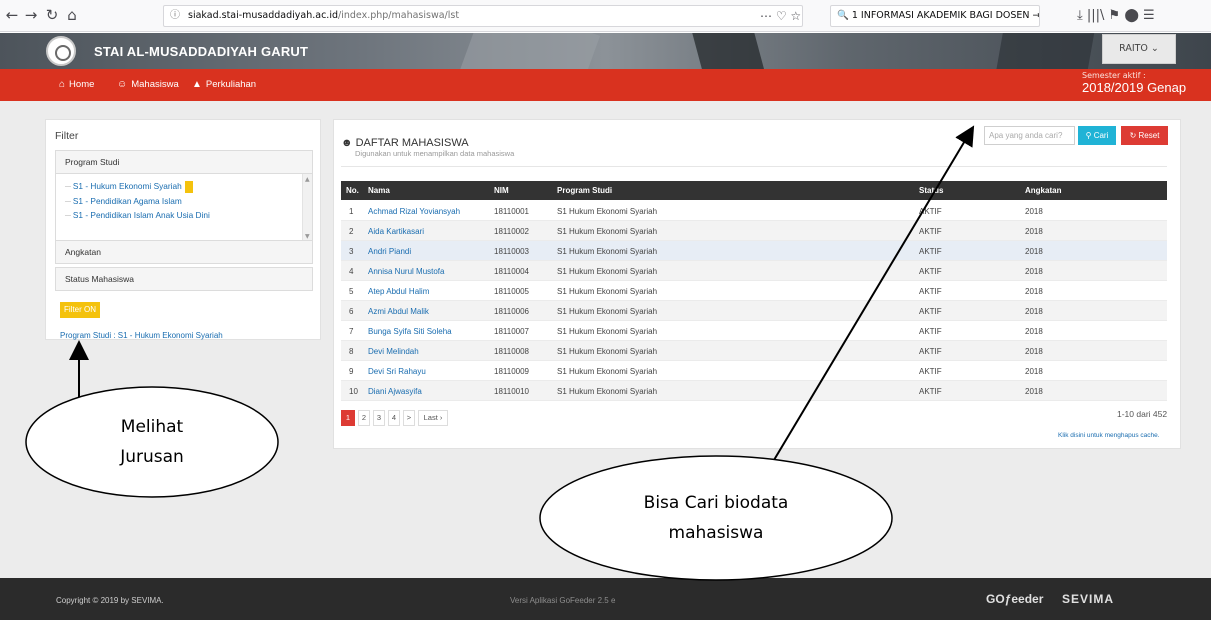 Image resolution: width=1211 pixels, height=620 pixels. What do you see at coordinates (409, 418) in the screenshot?
I see `page-button: >` at bounding box center [409, 418].